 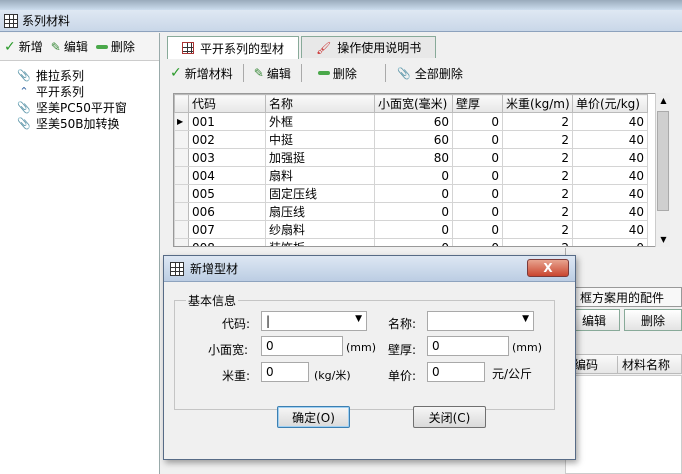 What do you see at coordinates (320, 121) in the screenshot?
I see `cell-name: 外框` at bounding box center [320, 121].